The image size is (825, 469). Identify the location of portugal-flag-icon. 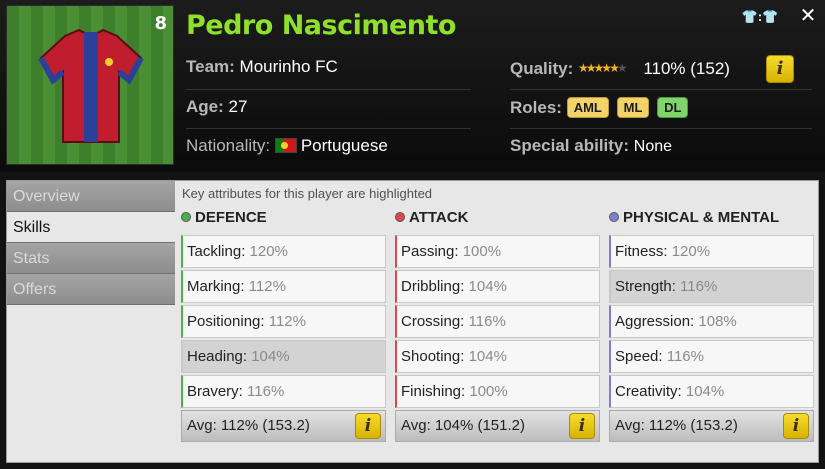
(285, 145).